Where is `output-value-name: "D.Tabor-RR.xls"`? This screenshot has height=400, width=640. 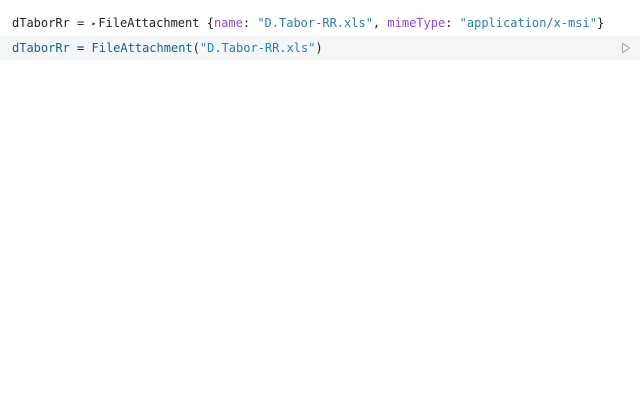
output-value-name: "D.Tabor-RR.xls" is located at coordinates (315, 23).